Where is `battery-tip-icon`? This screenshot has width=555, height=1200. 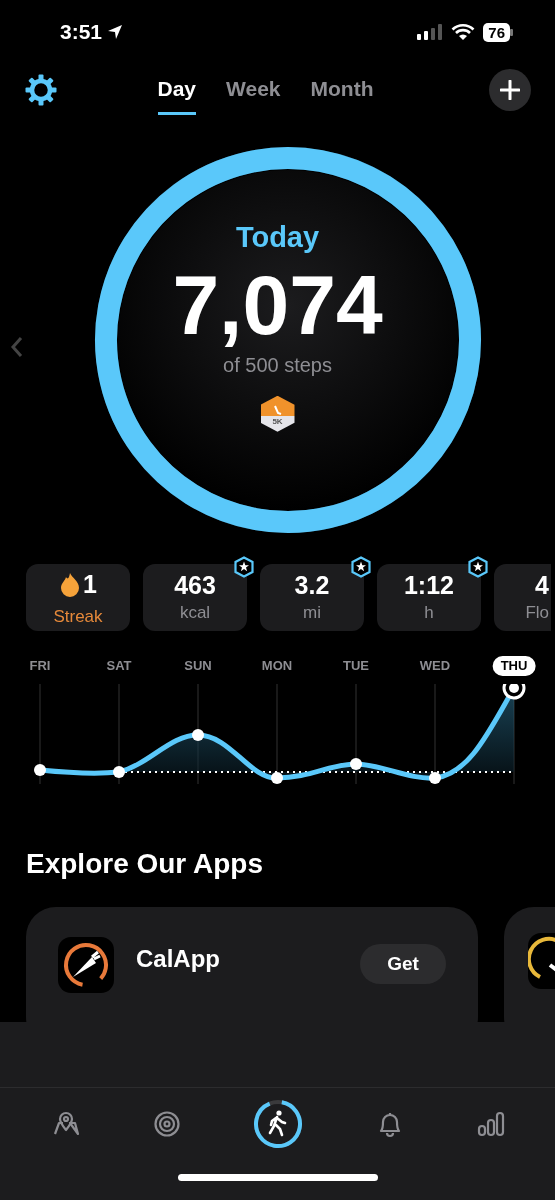
battery-tip-icon is located at coordinates (511, 32).